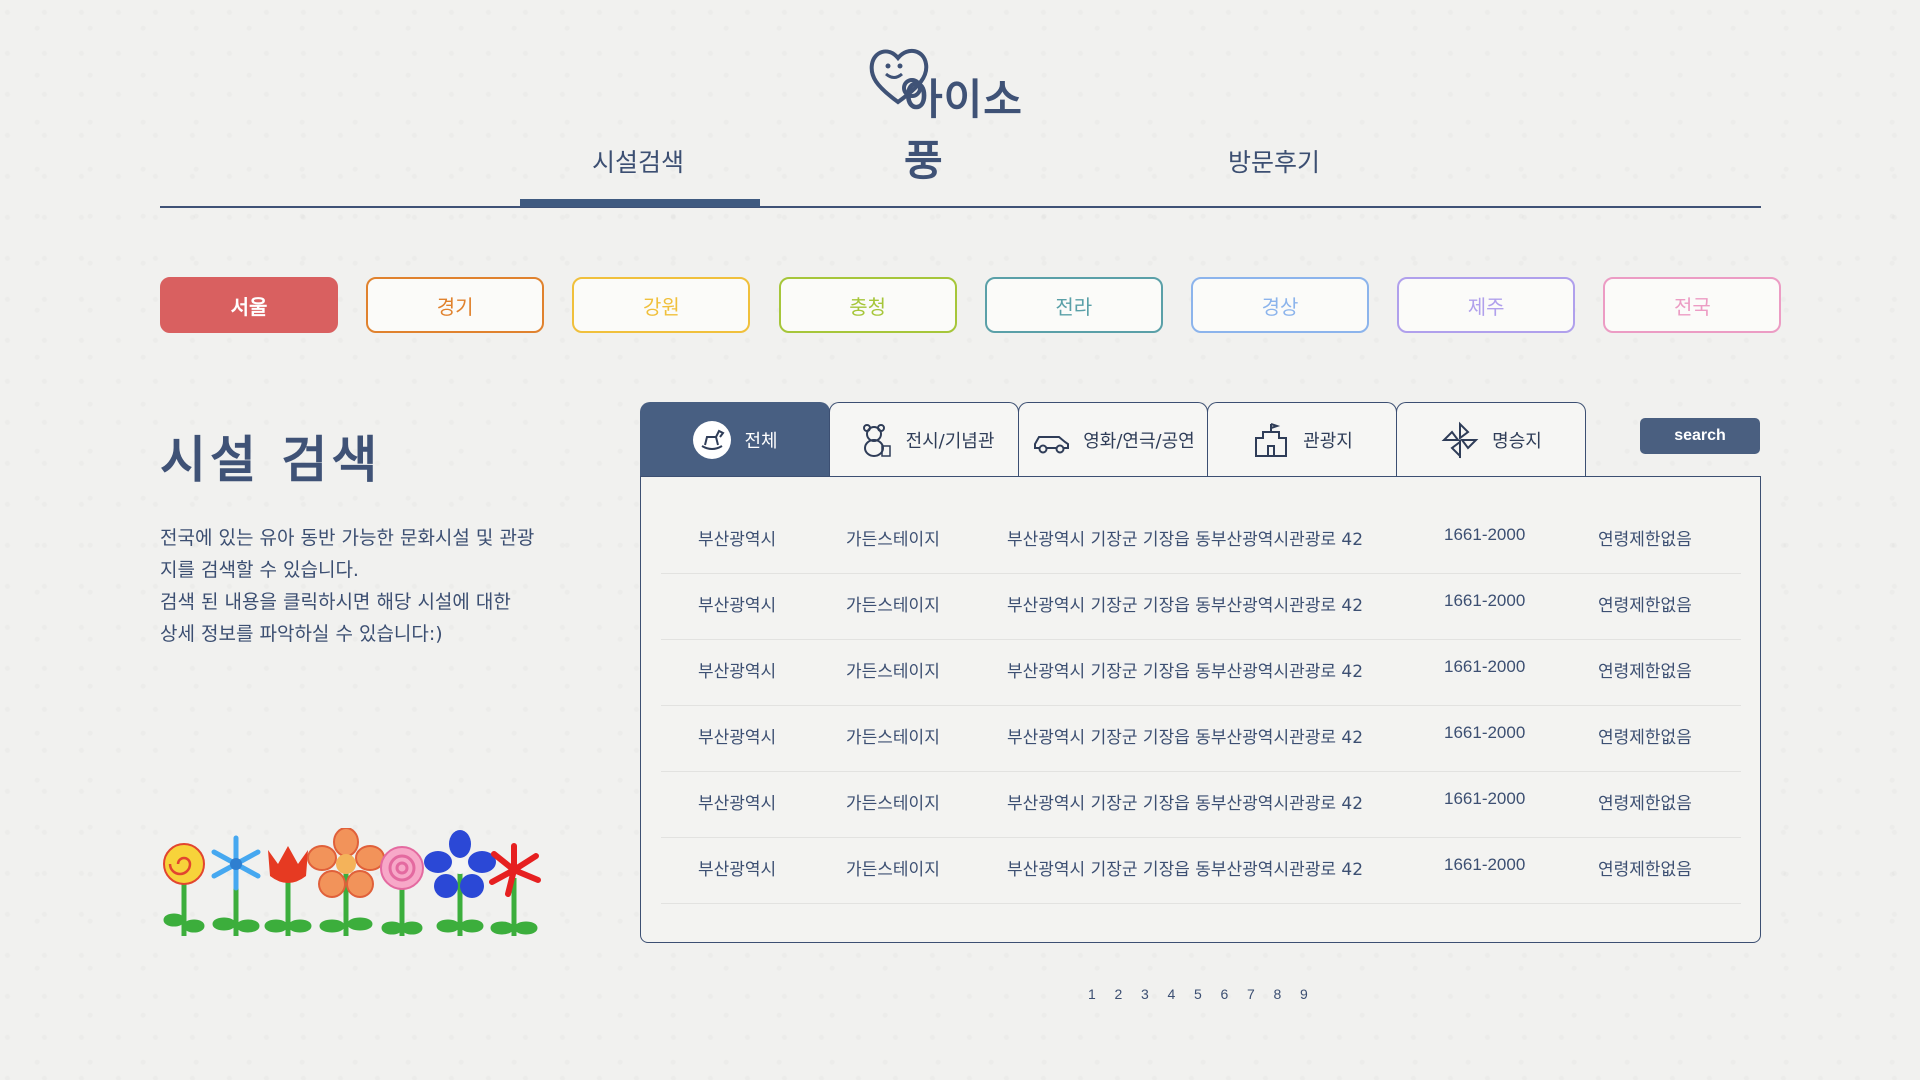 The height and width of the screenshot is (1080, 1920). What do you see at coordinates (971, 307) in the screenshot?
I see `region-filter: 서울 경기 강원 충청 전라 경상 제주 전국` at bounding box center [971, 307].